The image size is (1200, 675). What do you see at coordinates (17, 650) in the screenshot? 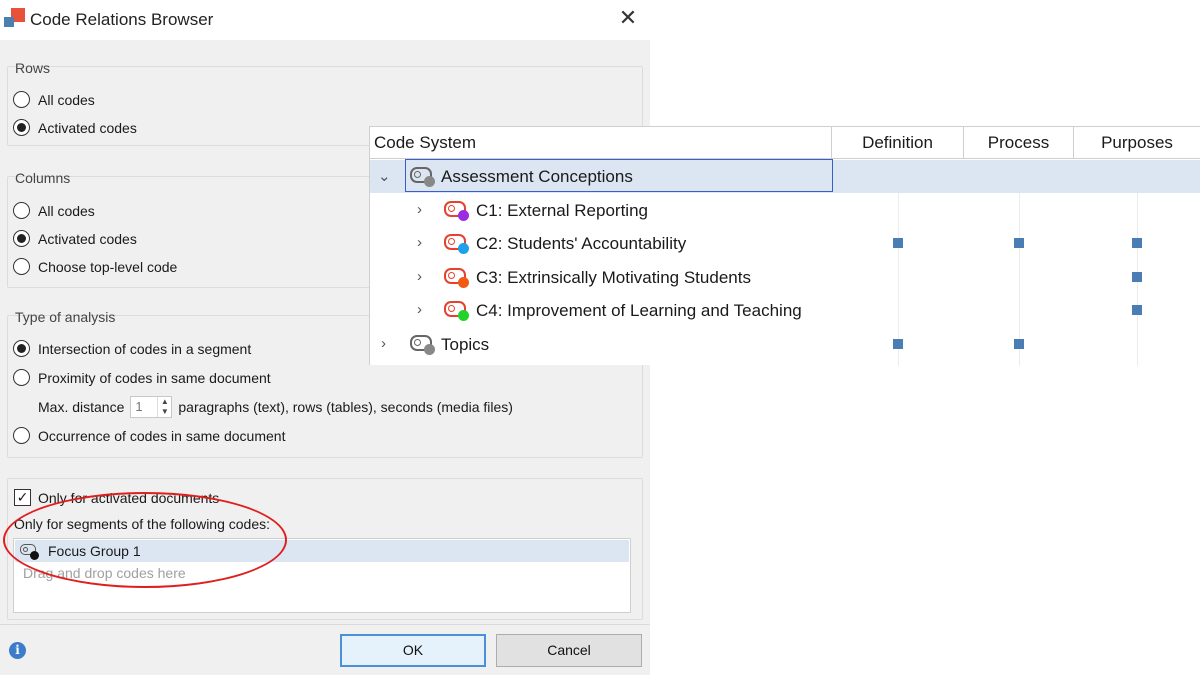
I see `info-icon: i` at bounding box center [17, 650].